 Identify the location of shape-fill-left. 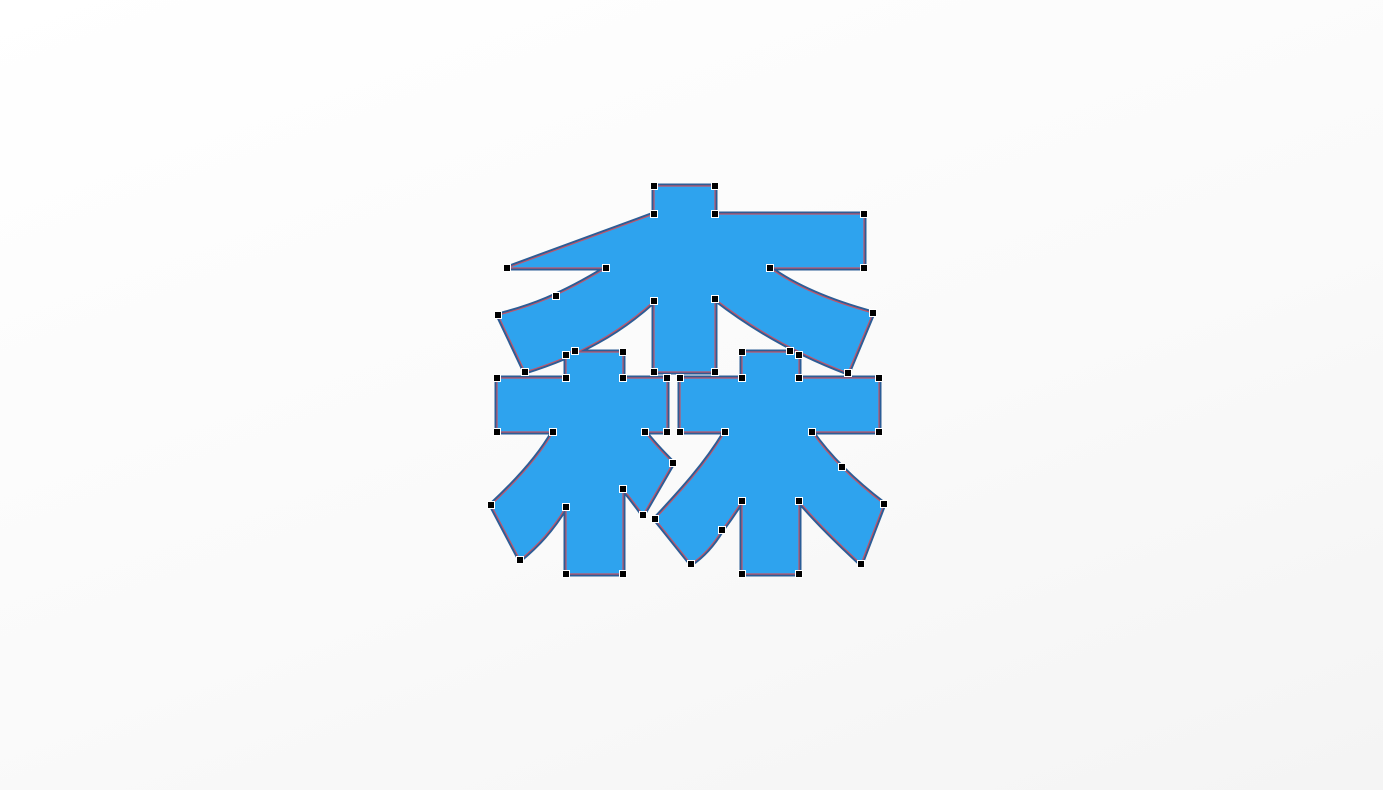
(582, 463).